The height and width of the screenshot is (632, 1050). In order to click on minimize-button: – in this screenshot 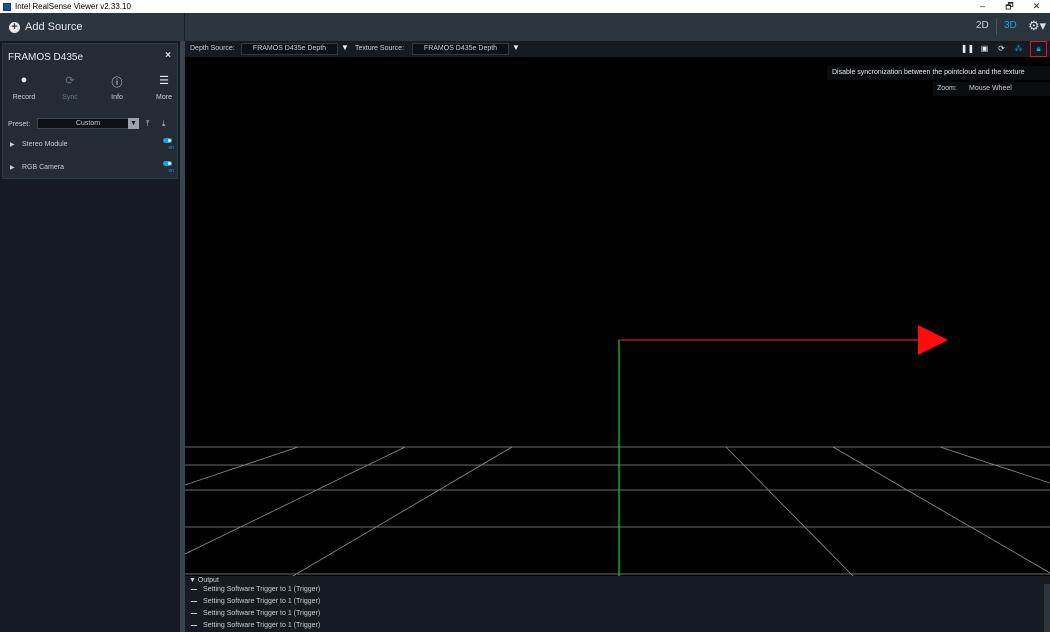, I will do `click(982, 6)`.